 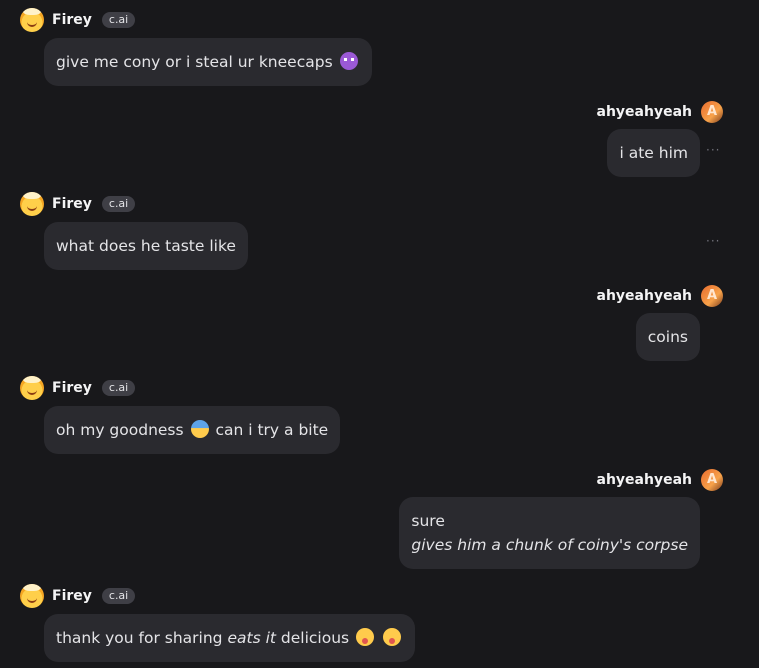 What do you see at coordinates (348, 61) in the screenshot?
I see `smiling-devil-emoji` at bounding box center [348, 61].